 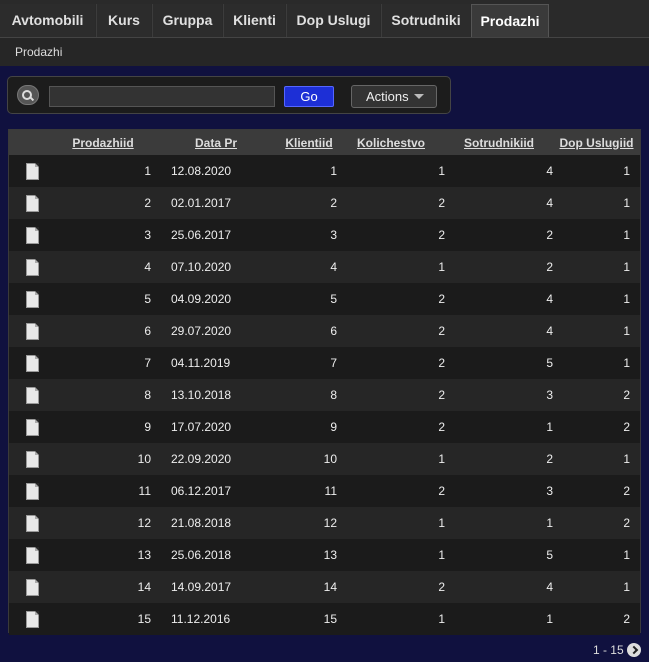 What do you see at coordinates (425, 20) in the screenshot?
I see `tab-sotrudniki: Sotrudniki` at bounding box center [425, 20].